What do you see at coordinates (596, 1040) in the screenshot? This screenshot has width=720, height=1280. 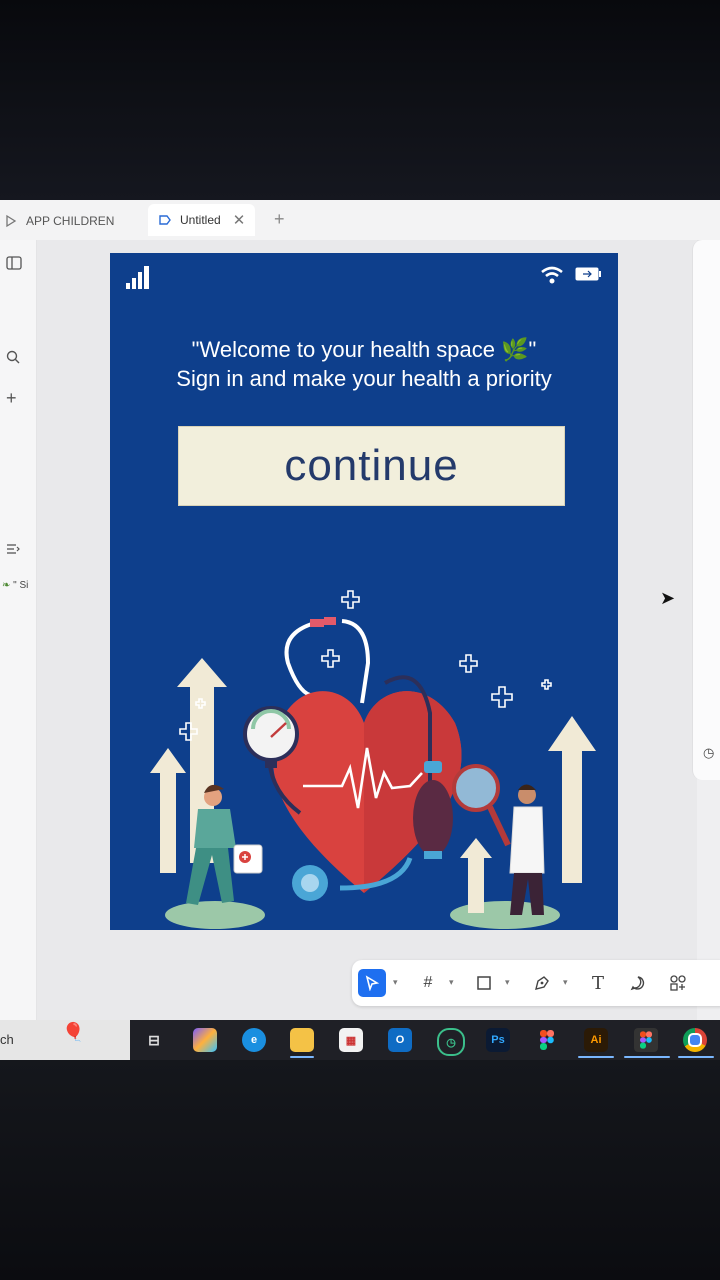 I see `illustrator-icon: Ai` at bounding box center [596, 1040].